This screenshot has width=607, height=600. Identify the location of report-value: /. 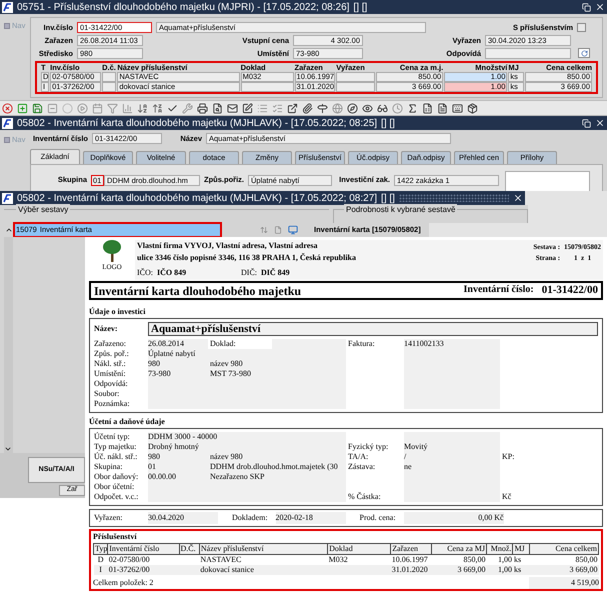
(452, 457).